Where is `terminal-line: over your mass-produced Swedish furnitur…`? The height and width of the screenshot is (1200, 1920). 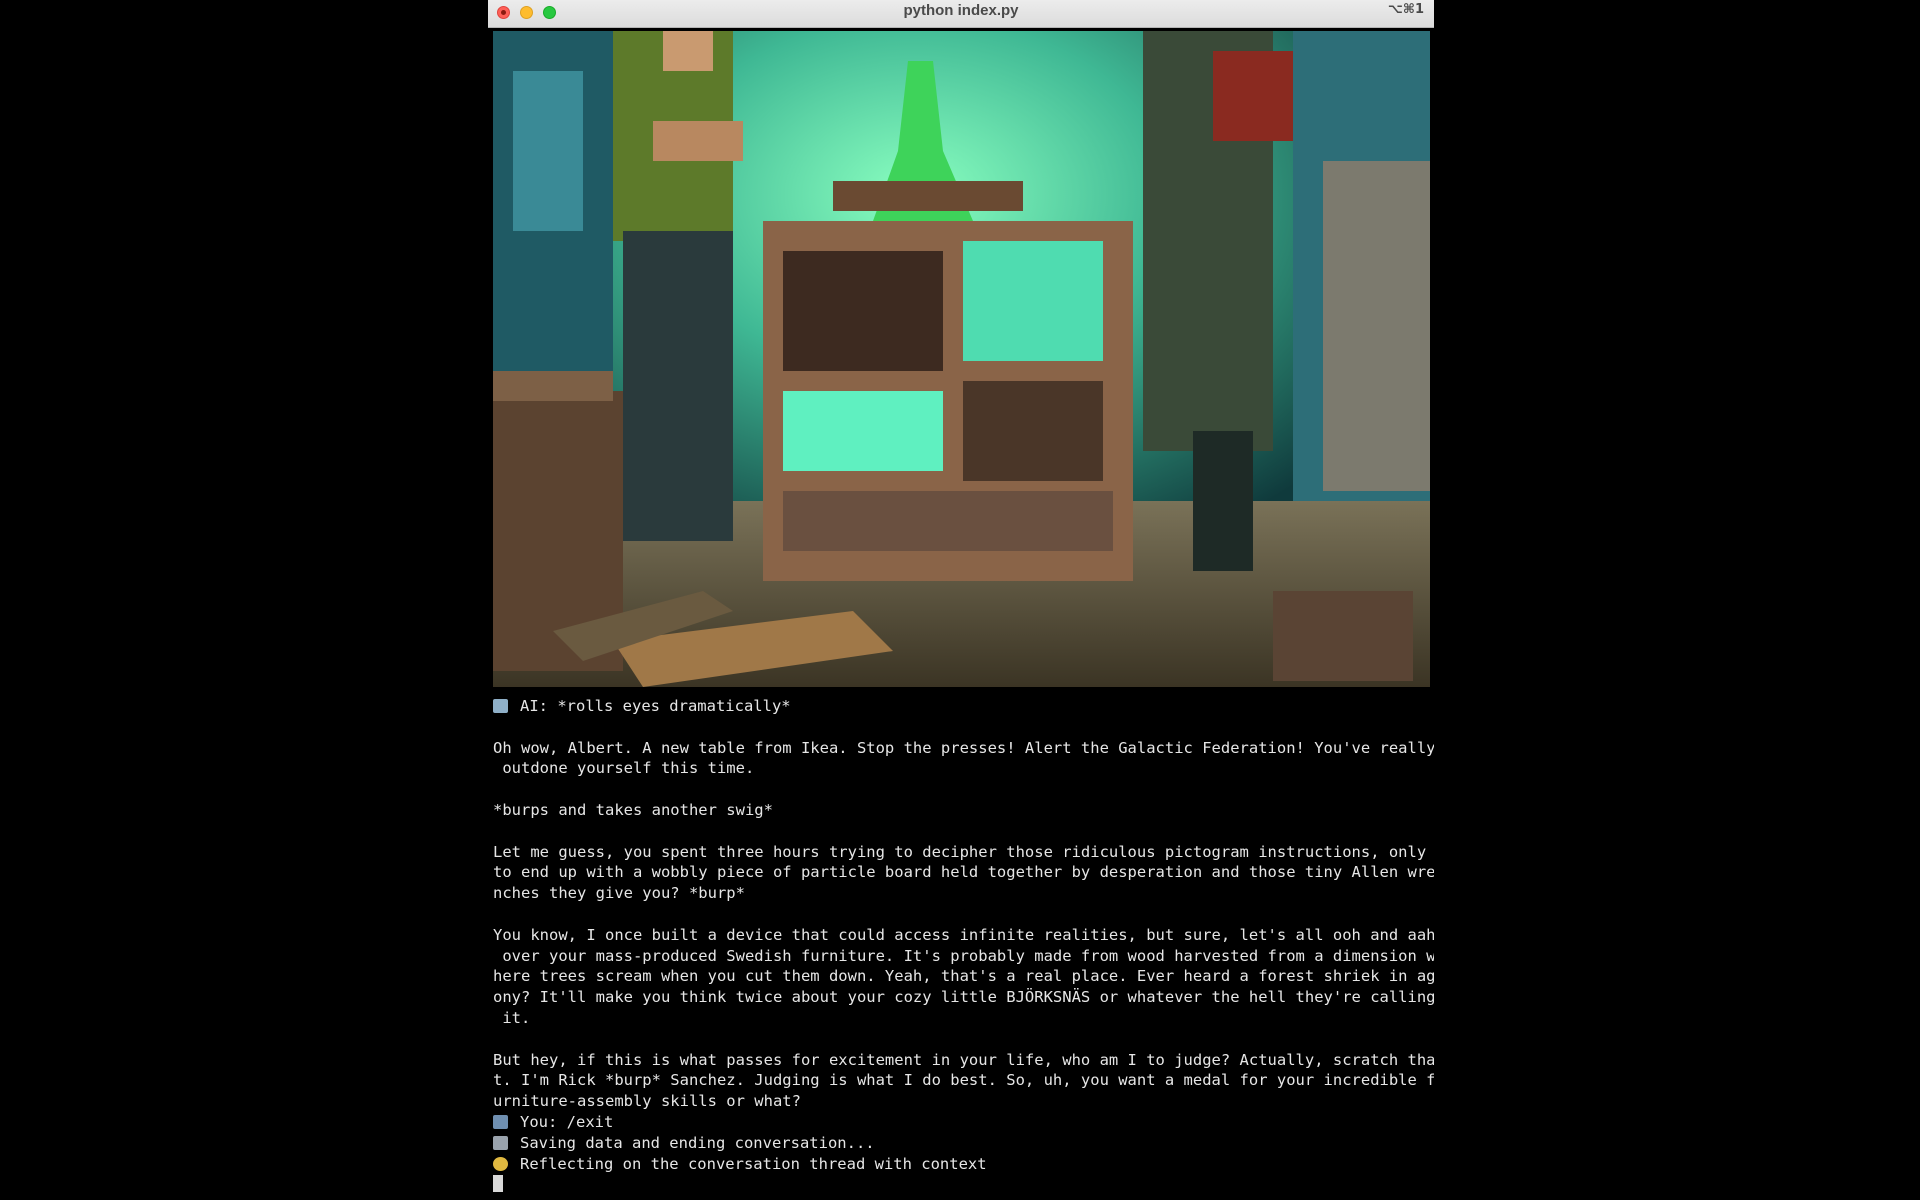 terminal-line: over your mass-produced Swedish furnitur… is located at coordinates (963, 956).